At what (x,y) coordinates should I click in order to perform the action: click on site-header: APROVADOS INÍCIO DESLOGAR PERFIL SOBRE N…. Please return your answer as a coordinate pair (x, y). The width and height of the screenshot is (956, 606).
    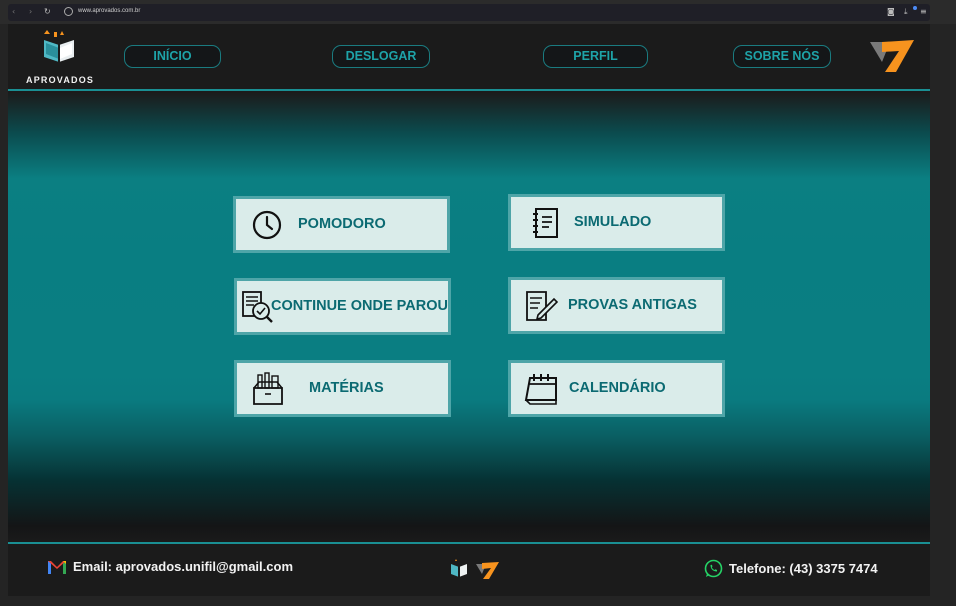
    Looking at the image, I should click on (469, 57).